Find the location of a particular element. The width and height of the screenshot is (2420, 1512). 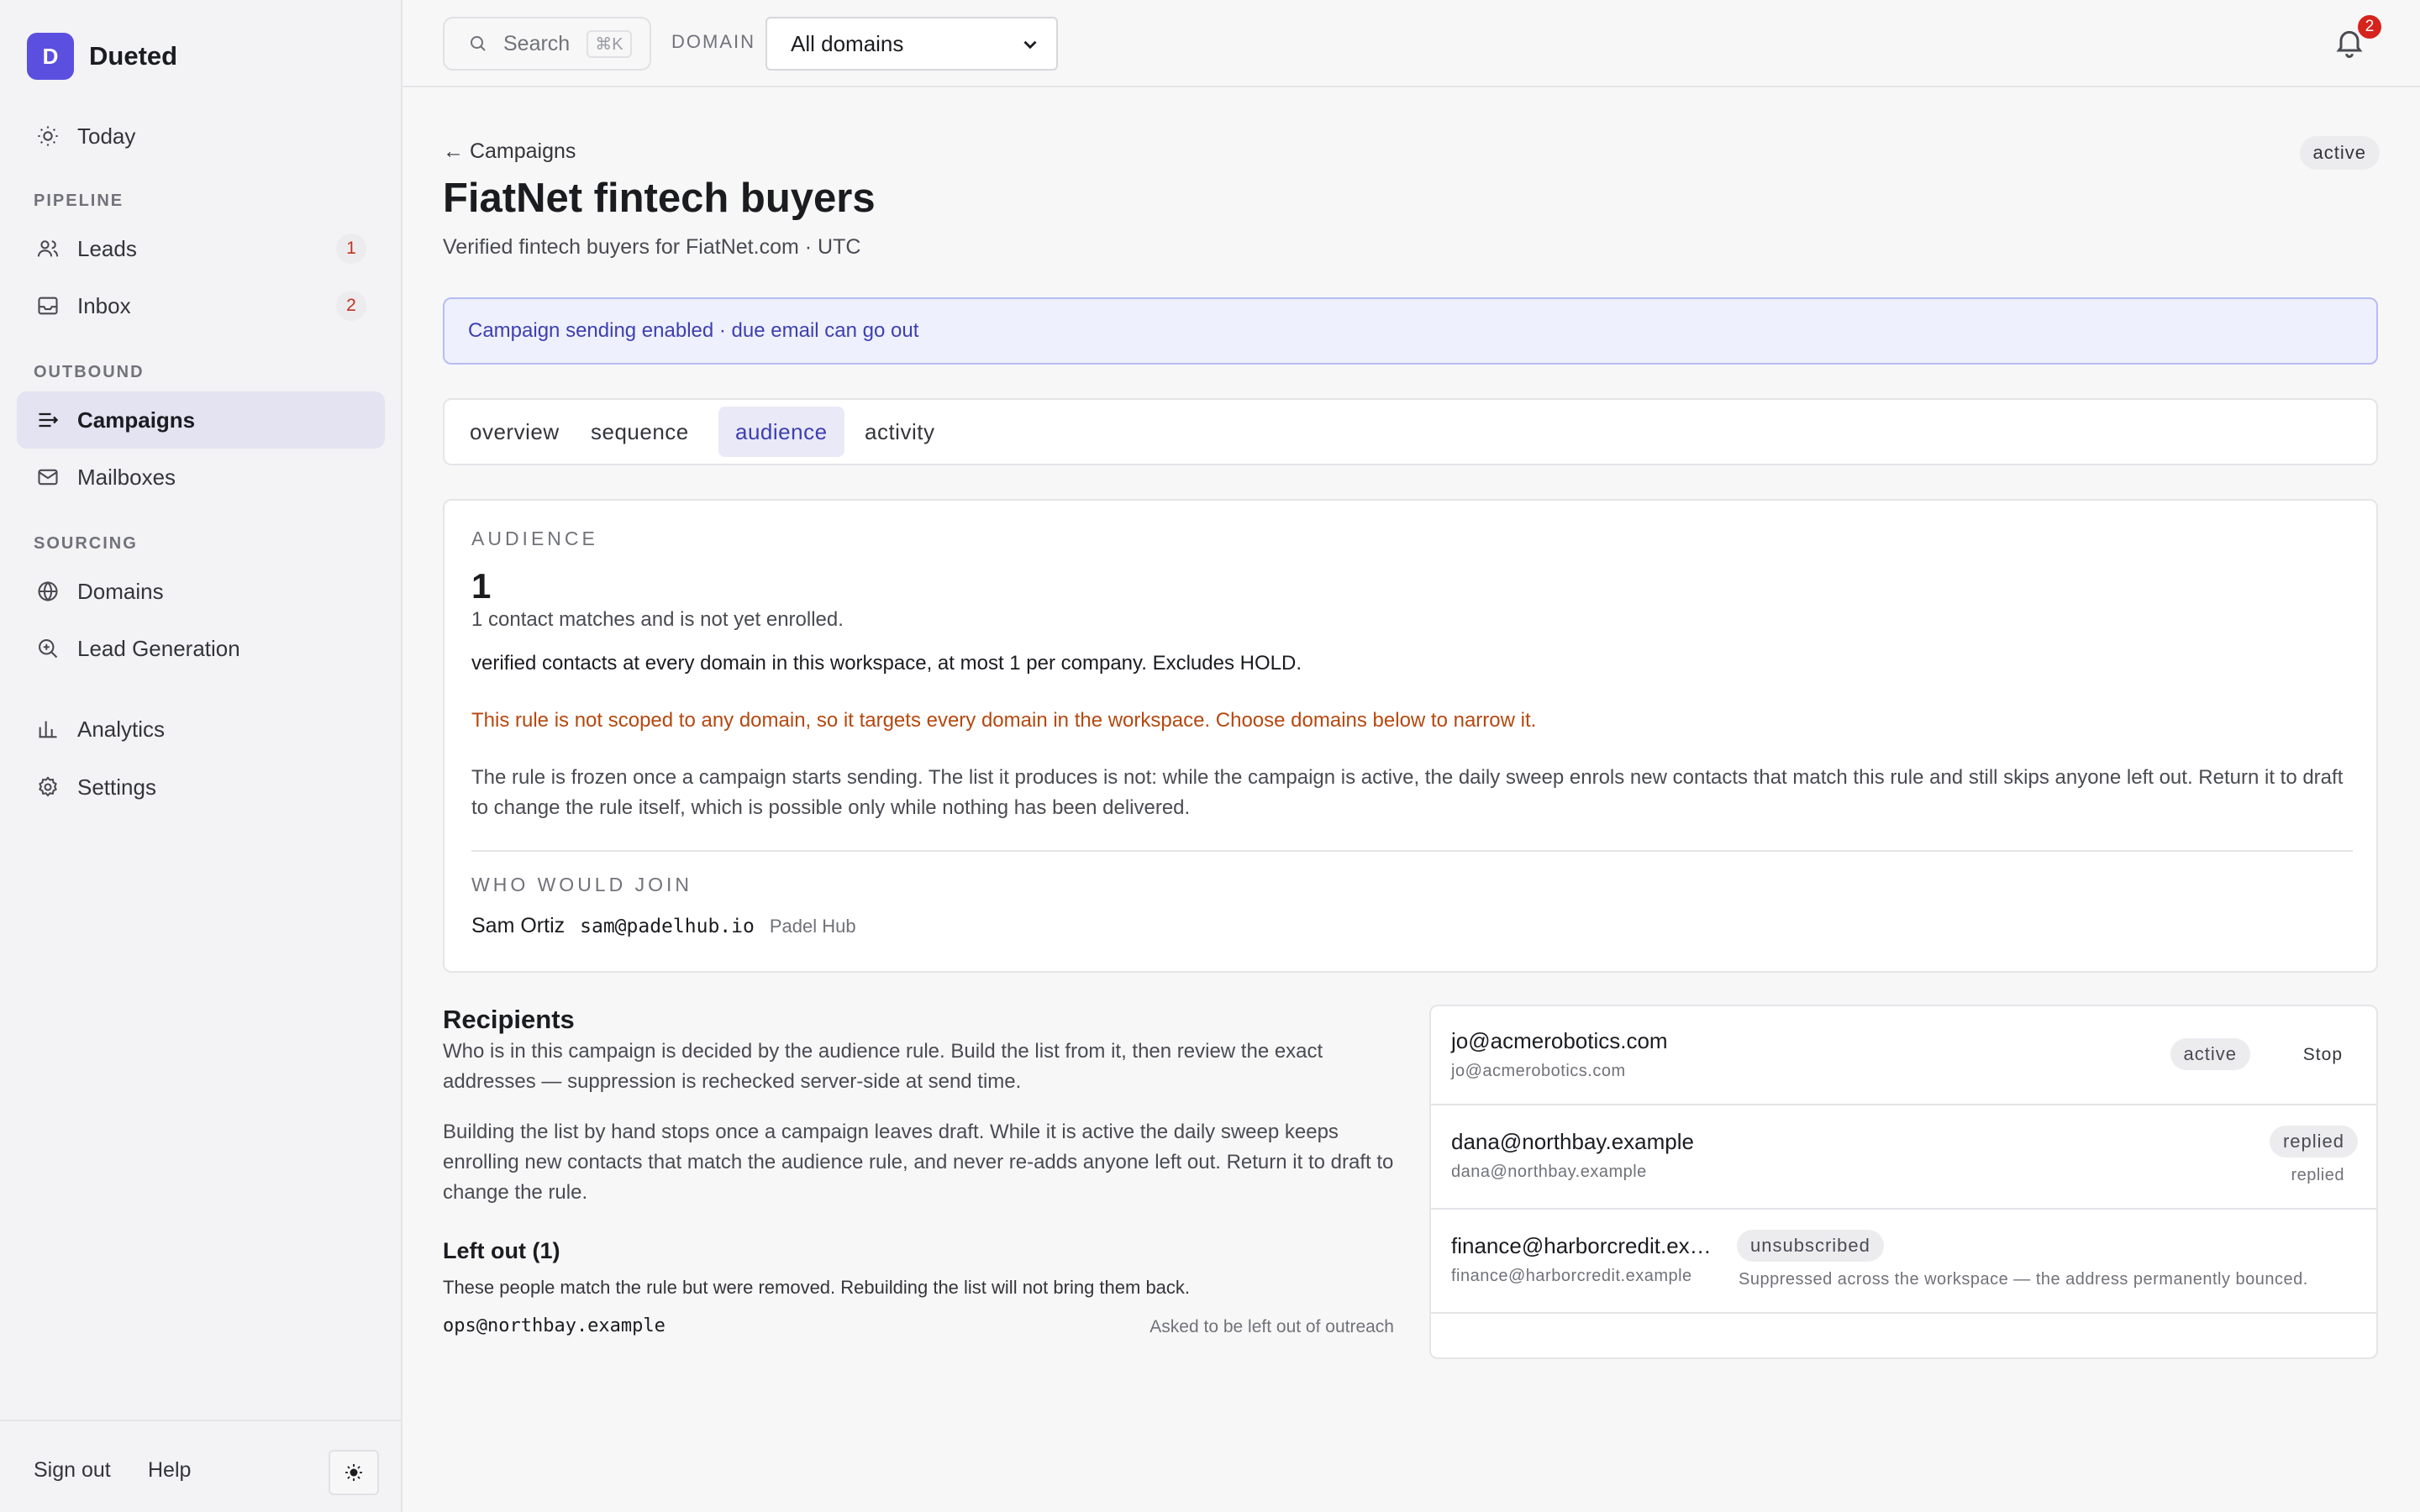

search-placeholder: Search is located at coordinates (537, 43).